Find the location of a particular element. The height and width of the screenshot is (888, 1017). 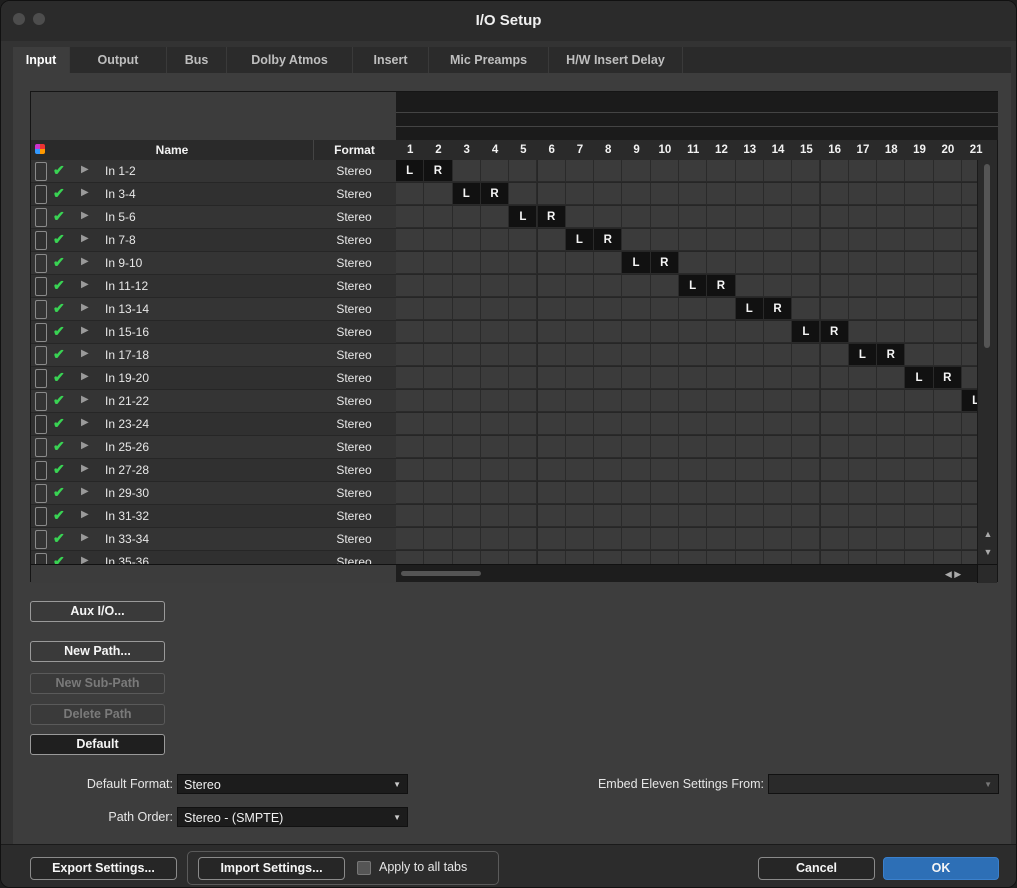

default-format-select: Stereo ▼ is located at coordinates (292, 784).